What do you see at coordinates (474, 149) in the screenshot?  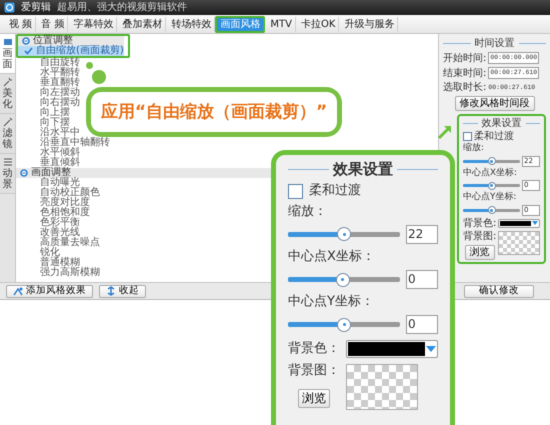 I see `slider-label: 缩放:` at bounding box center [474, 149].